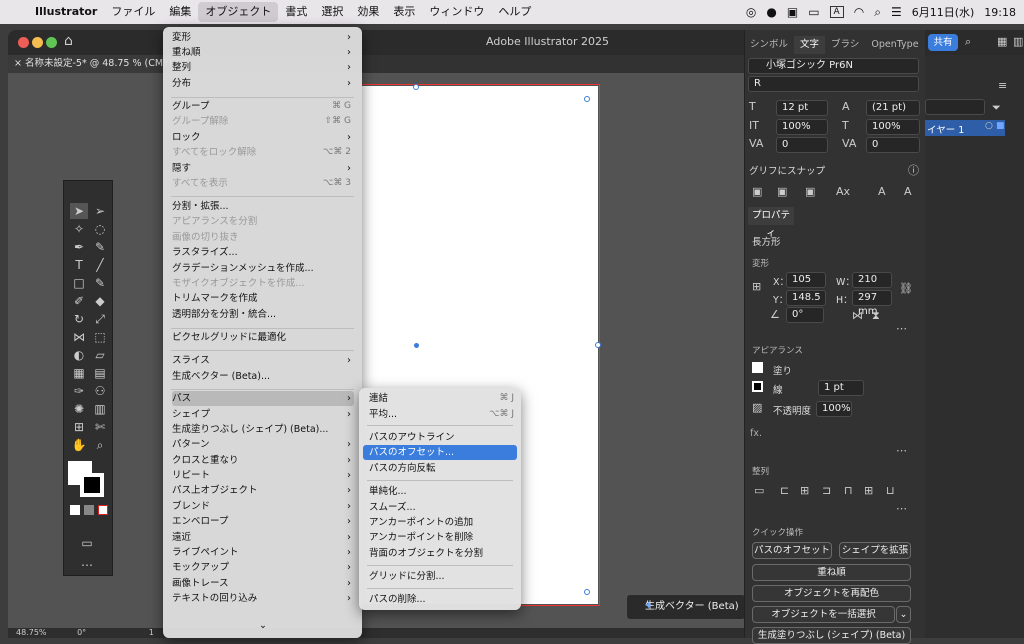 This screenshot has height=644, width=1024. I want to click on object-menu-item: シェイプ ›, so click(263, 414).